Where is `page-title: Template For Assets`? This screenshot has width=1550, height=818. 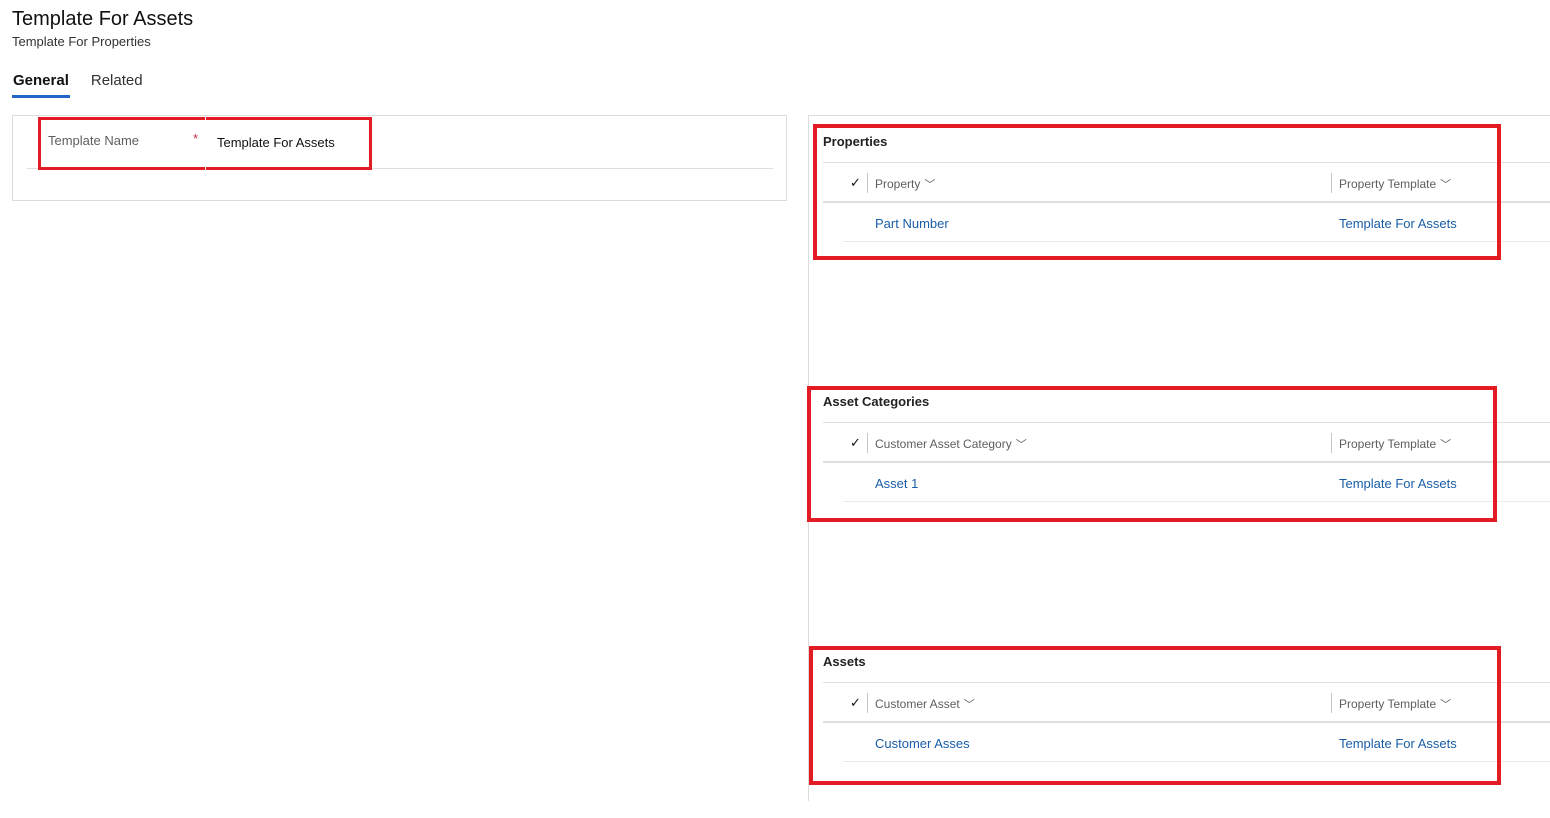 page-title: Template For Assets is located at coordinates (103, 19).